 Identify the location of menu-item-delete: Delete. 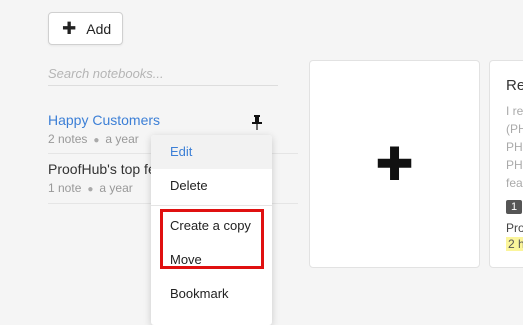
(211, 186).